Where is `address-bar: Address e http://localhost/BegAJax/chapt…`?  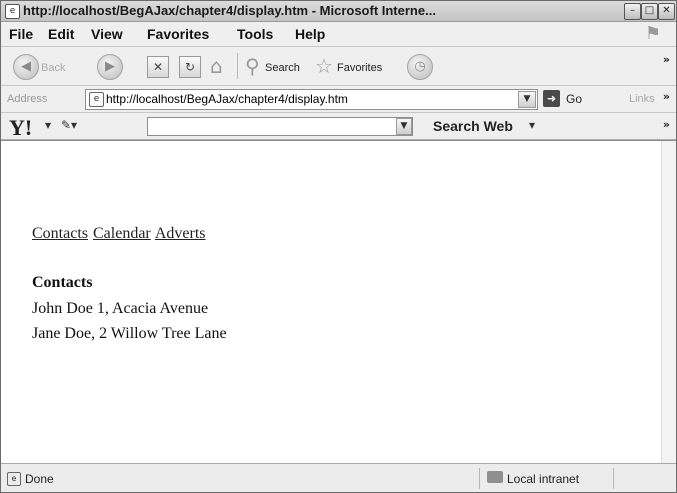
address-bar: Address e http://localhost/BegAJax/chapt… is located at coordinates (338, 99).